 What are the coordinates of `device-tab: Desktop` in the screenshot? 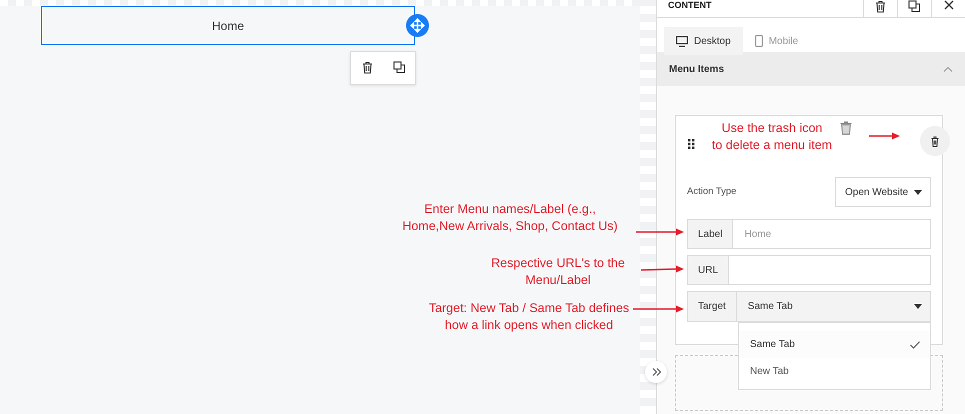 It's located at (703, 41).